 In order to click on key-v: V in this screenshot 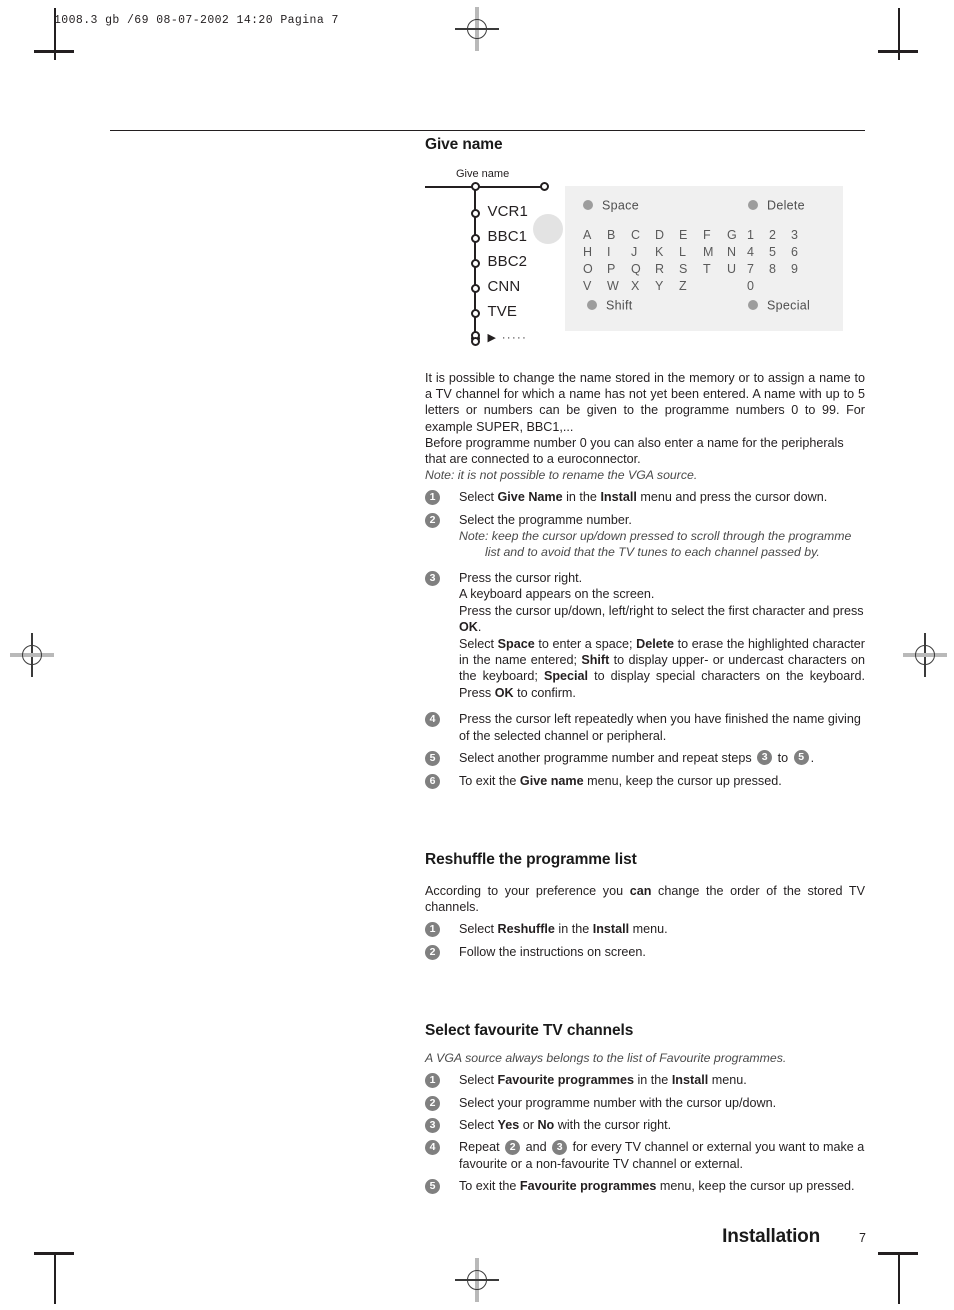, I will do `click(595, 286)`.